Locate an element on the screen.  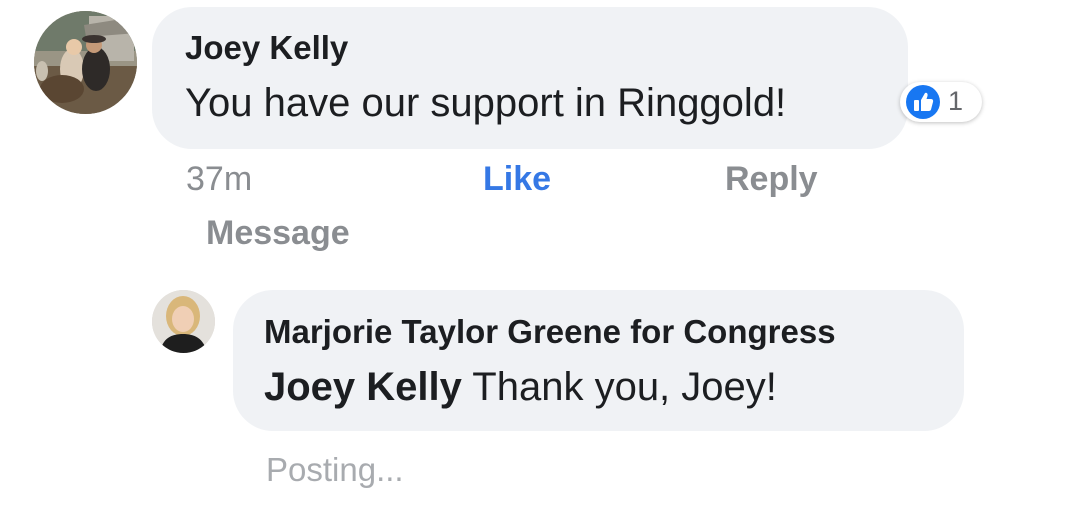
reply-text-line: Joey Kelly Thank you, Joey! is located at coordinates (520, 387).